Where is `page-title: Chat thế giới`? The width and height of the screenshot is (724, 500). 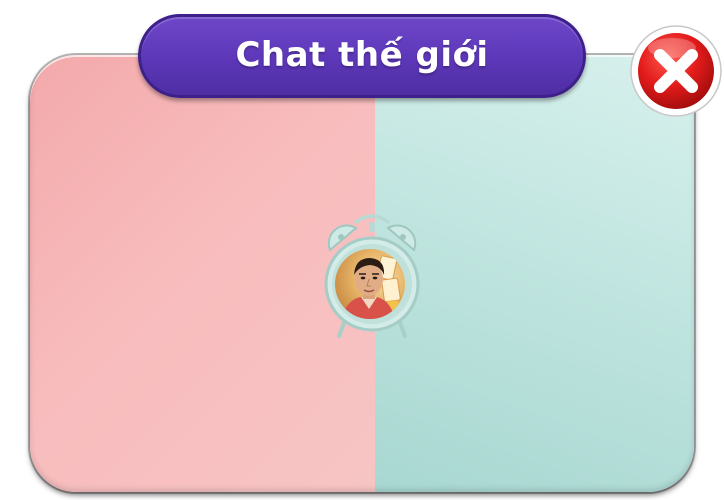 page-title: Chat thế giới is located at coordinates (362, 55).